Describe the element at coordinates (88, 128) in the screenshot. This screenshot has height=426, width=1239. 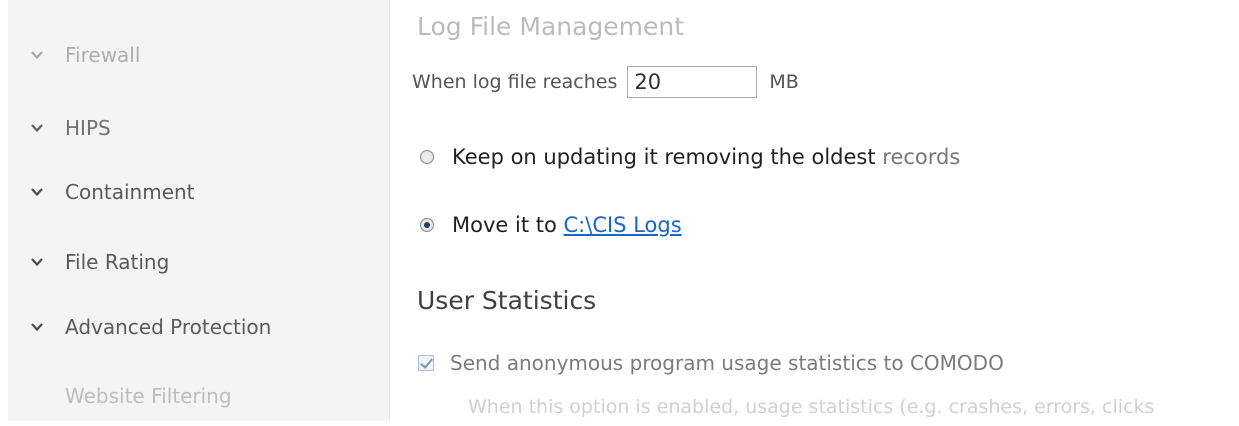
I see `sidebar-item-label: HIPS` at that location.